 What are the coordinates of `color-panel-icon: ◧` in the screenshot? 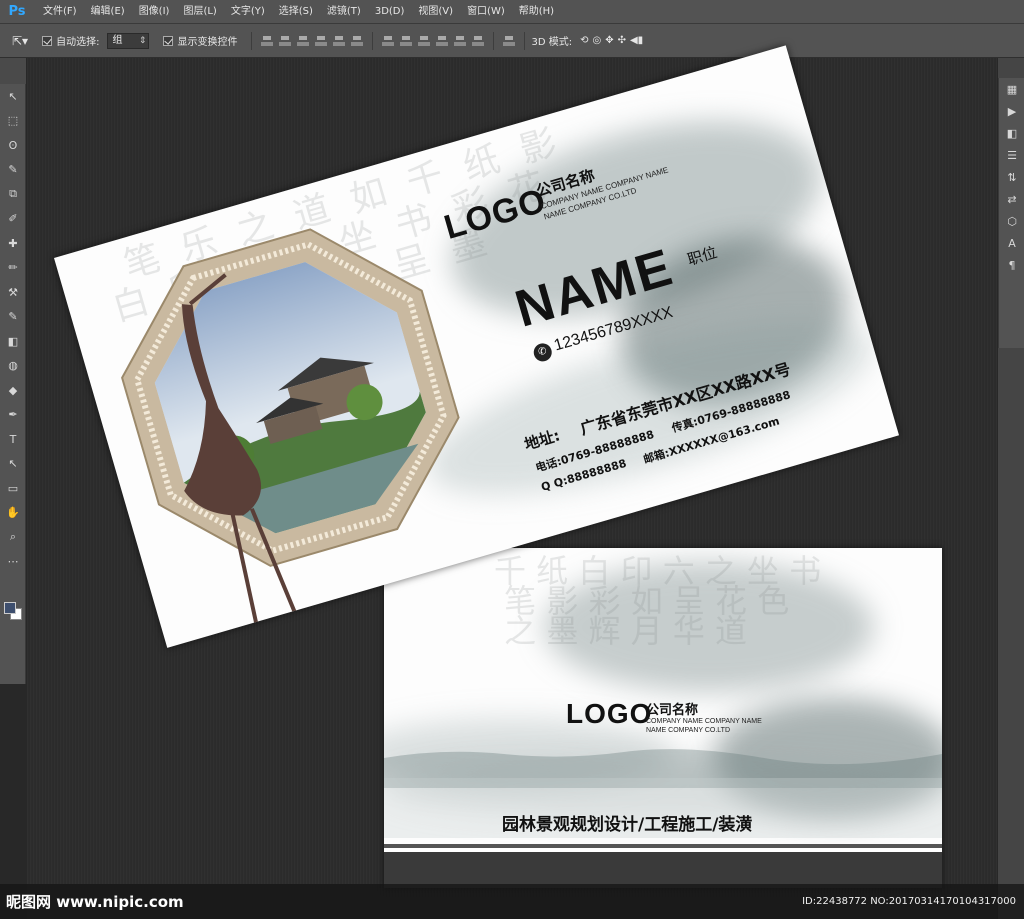 It's located at (1011, 133).